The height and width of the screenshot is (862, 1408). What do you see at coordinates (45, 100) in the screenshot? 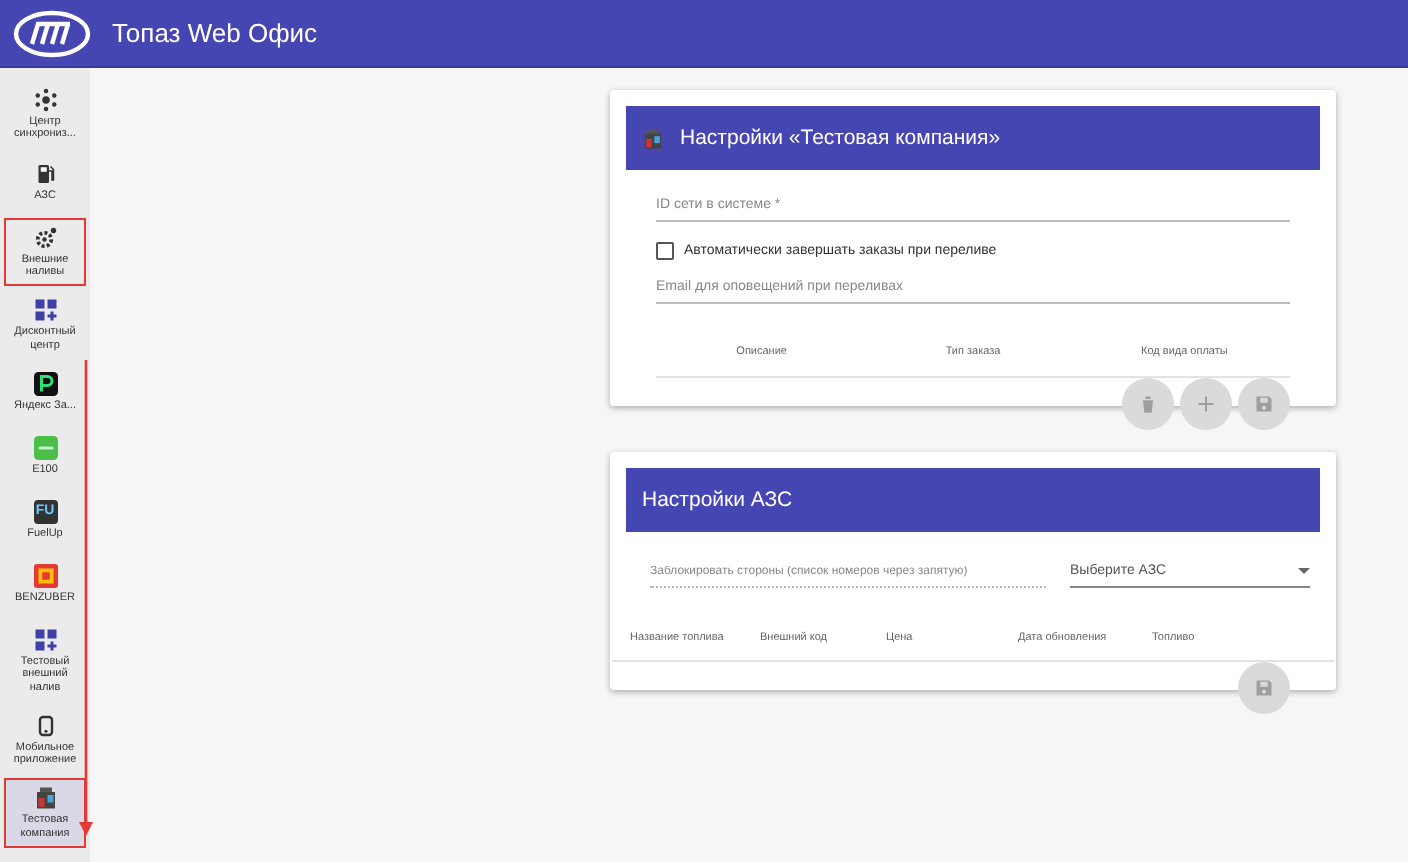
I see `network-icon` at bounding box center [45, 100].